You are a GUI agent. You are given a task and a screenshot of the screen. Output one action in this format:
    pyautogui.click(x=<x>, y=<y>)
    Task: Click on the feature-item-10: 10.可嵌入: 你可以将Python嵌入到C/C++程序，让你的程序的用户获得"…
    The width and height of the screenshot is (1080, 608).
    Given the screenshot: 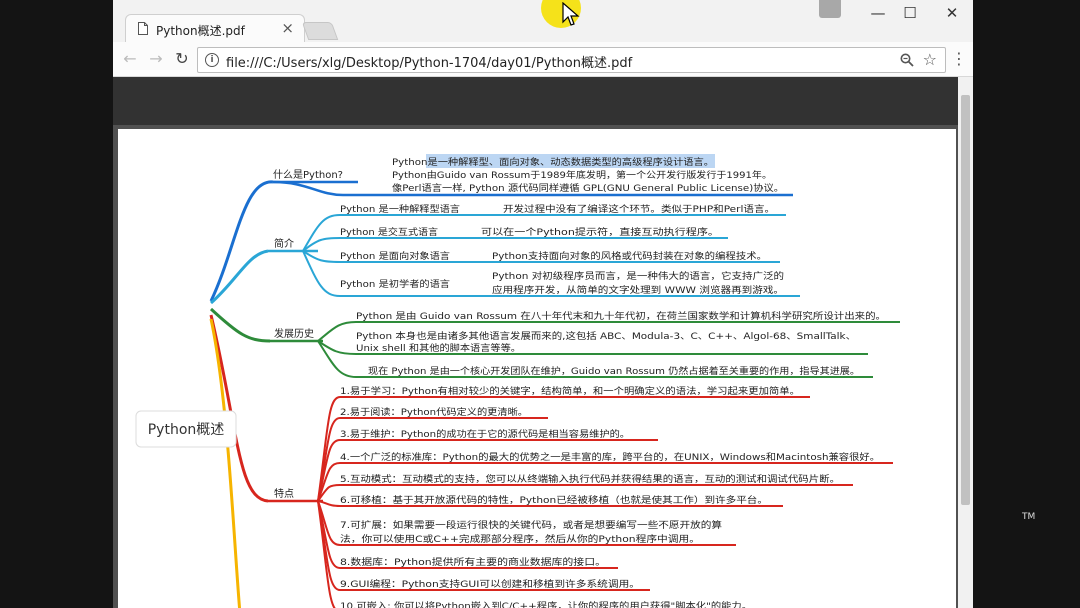 What is the action you would take?
    pyautogui.click(x=546, y=604)
    